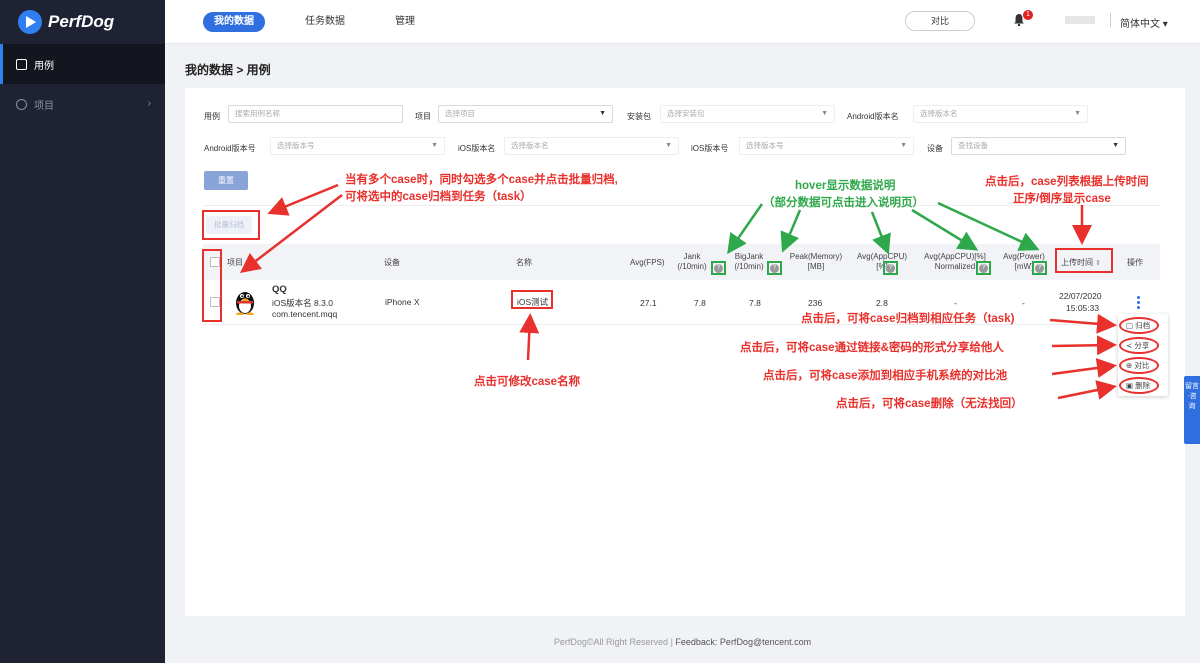  I want to click on footer-feedback: Feedback: PerfDog@tencent.com, so click(743, 642).